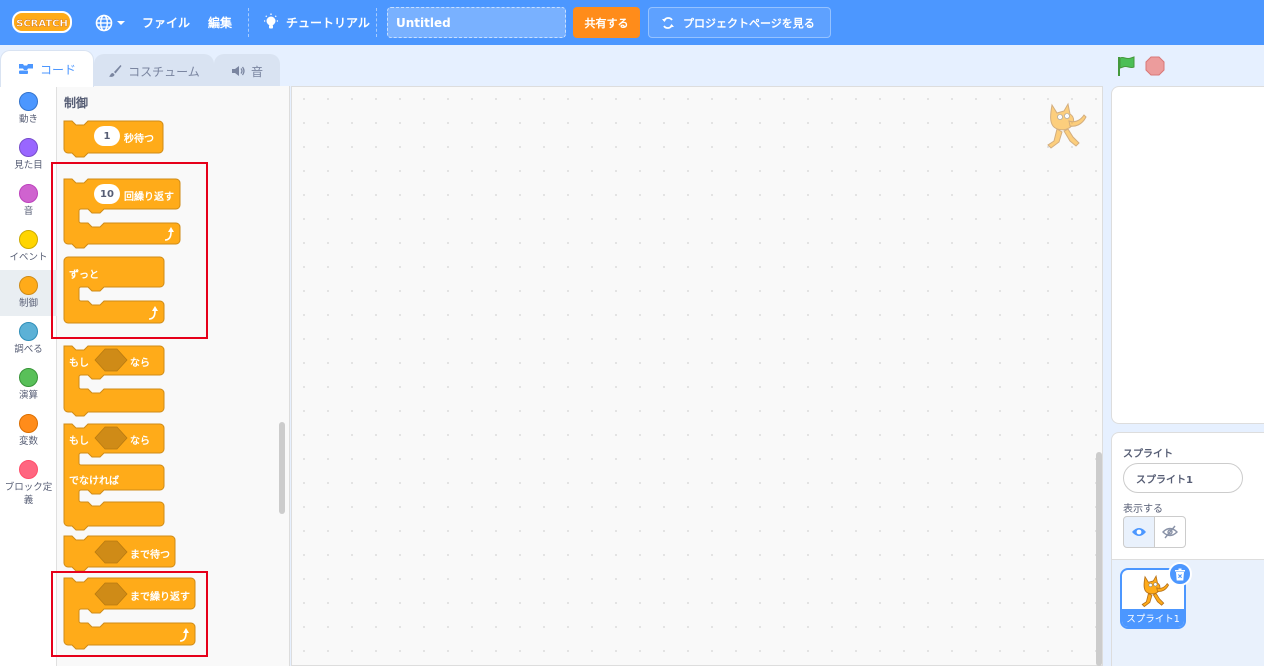 This screenshot has height=666, width=1264. I want to click on script-area-scrollbar, so click(1099, 559).